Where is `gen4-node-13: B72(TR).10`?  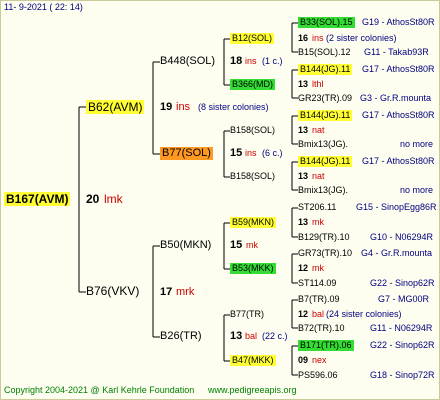
gen4-node-13: B72(TR).10 is located at coordinates (321, 328).